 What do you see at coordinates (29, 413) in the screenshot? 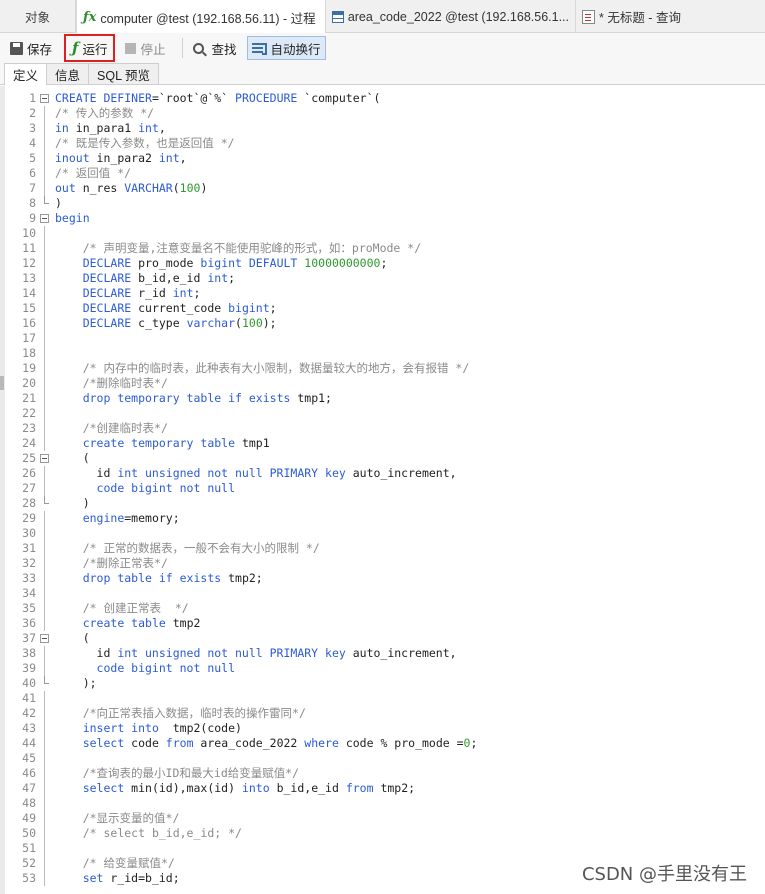
I see `line-number: 22` at bounding box center [29, 413].